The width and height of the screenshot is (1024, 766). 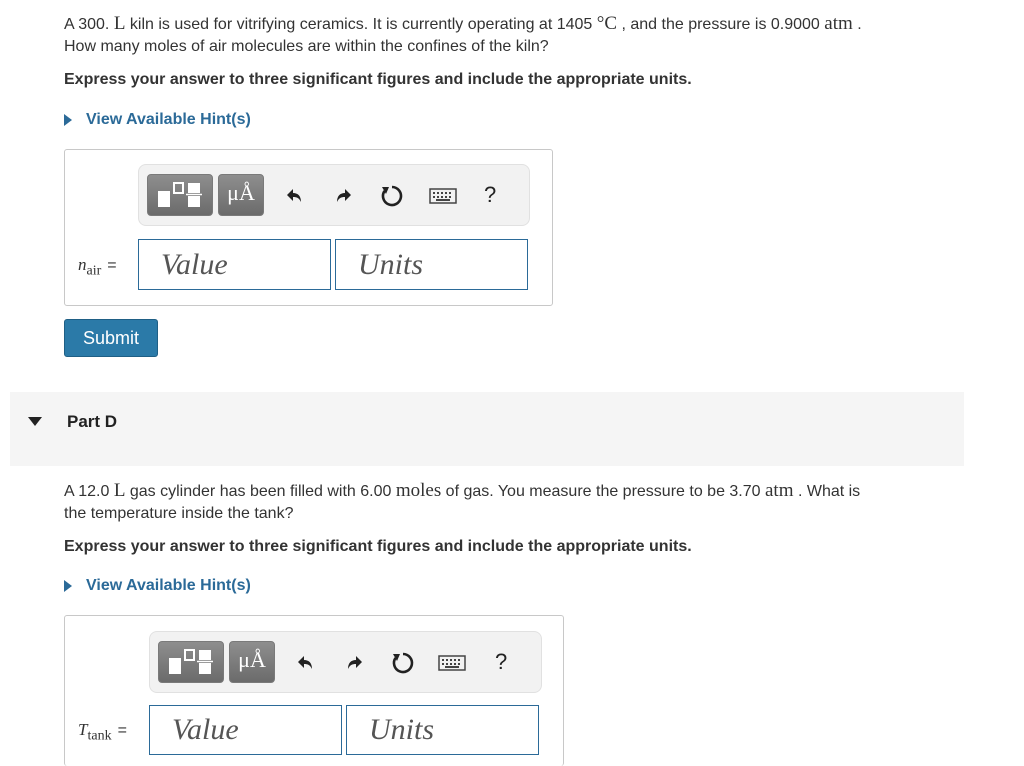 I want to click on units-input-d: Units, so click(x=442, y=730).